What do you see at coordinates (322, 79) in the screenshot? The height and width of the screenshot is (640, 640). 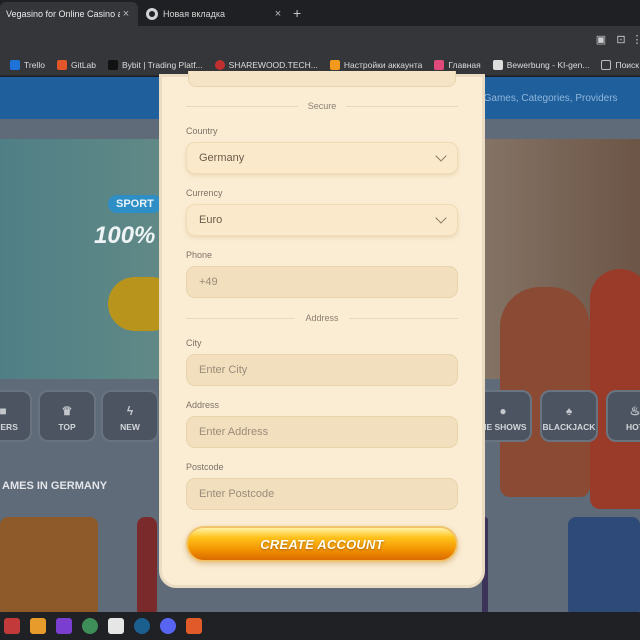 I see `previous-field` at bounding box center [322, 79].